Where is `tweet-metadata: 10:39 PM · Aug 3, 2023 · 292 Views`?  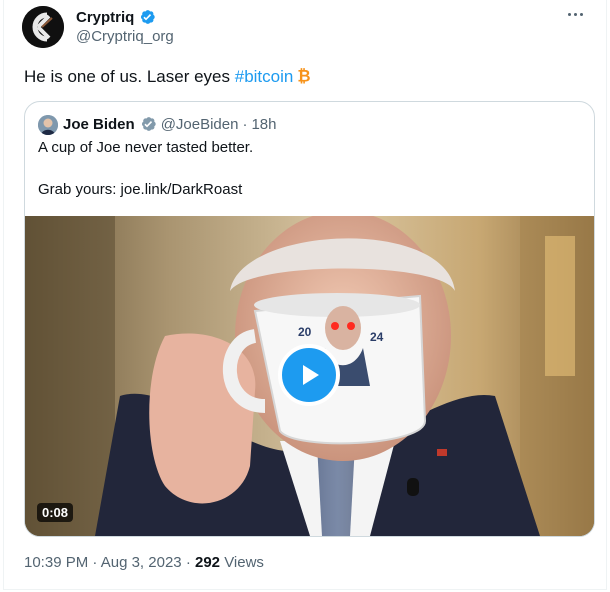 tweet-metadata: 10:39 PM · Aug 3, 2023 · 292 Views is located at coordinates (144, 562).